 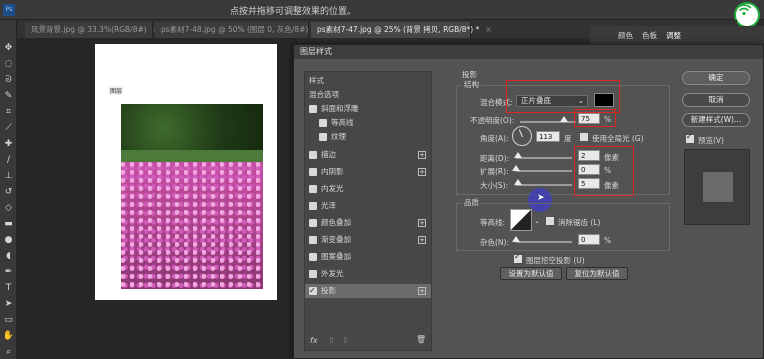 What do you see at coordinates (368, 206) in the screenshot?
I see `style-item-satin: 光泽` at bounding box center [368, 206].